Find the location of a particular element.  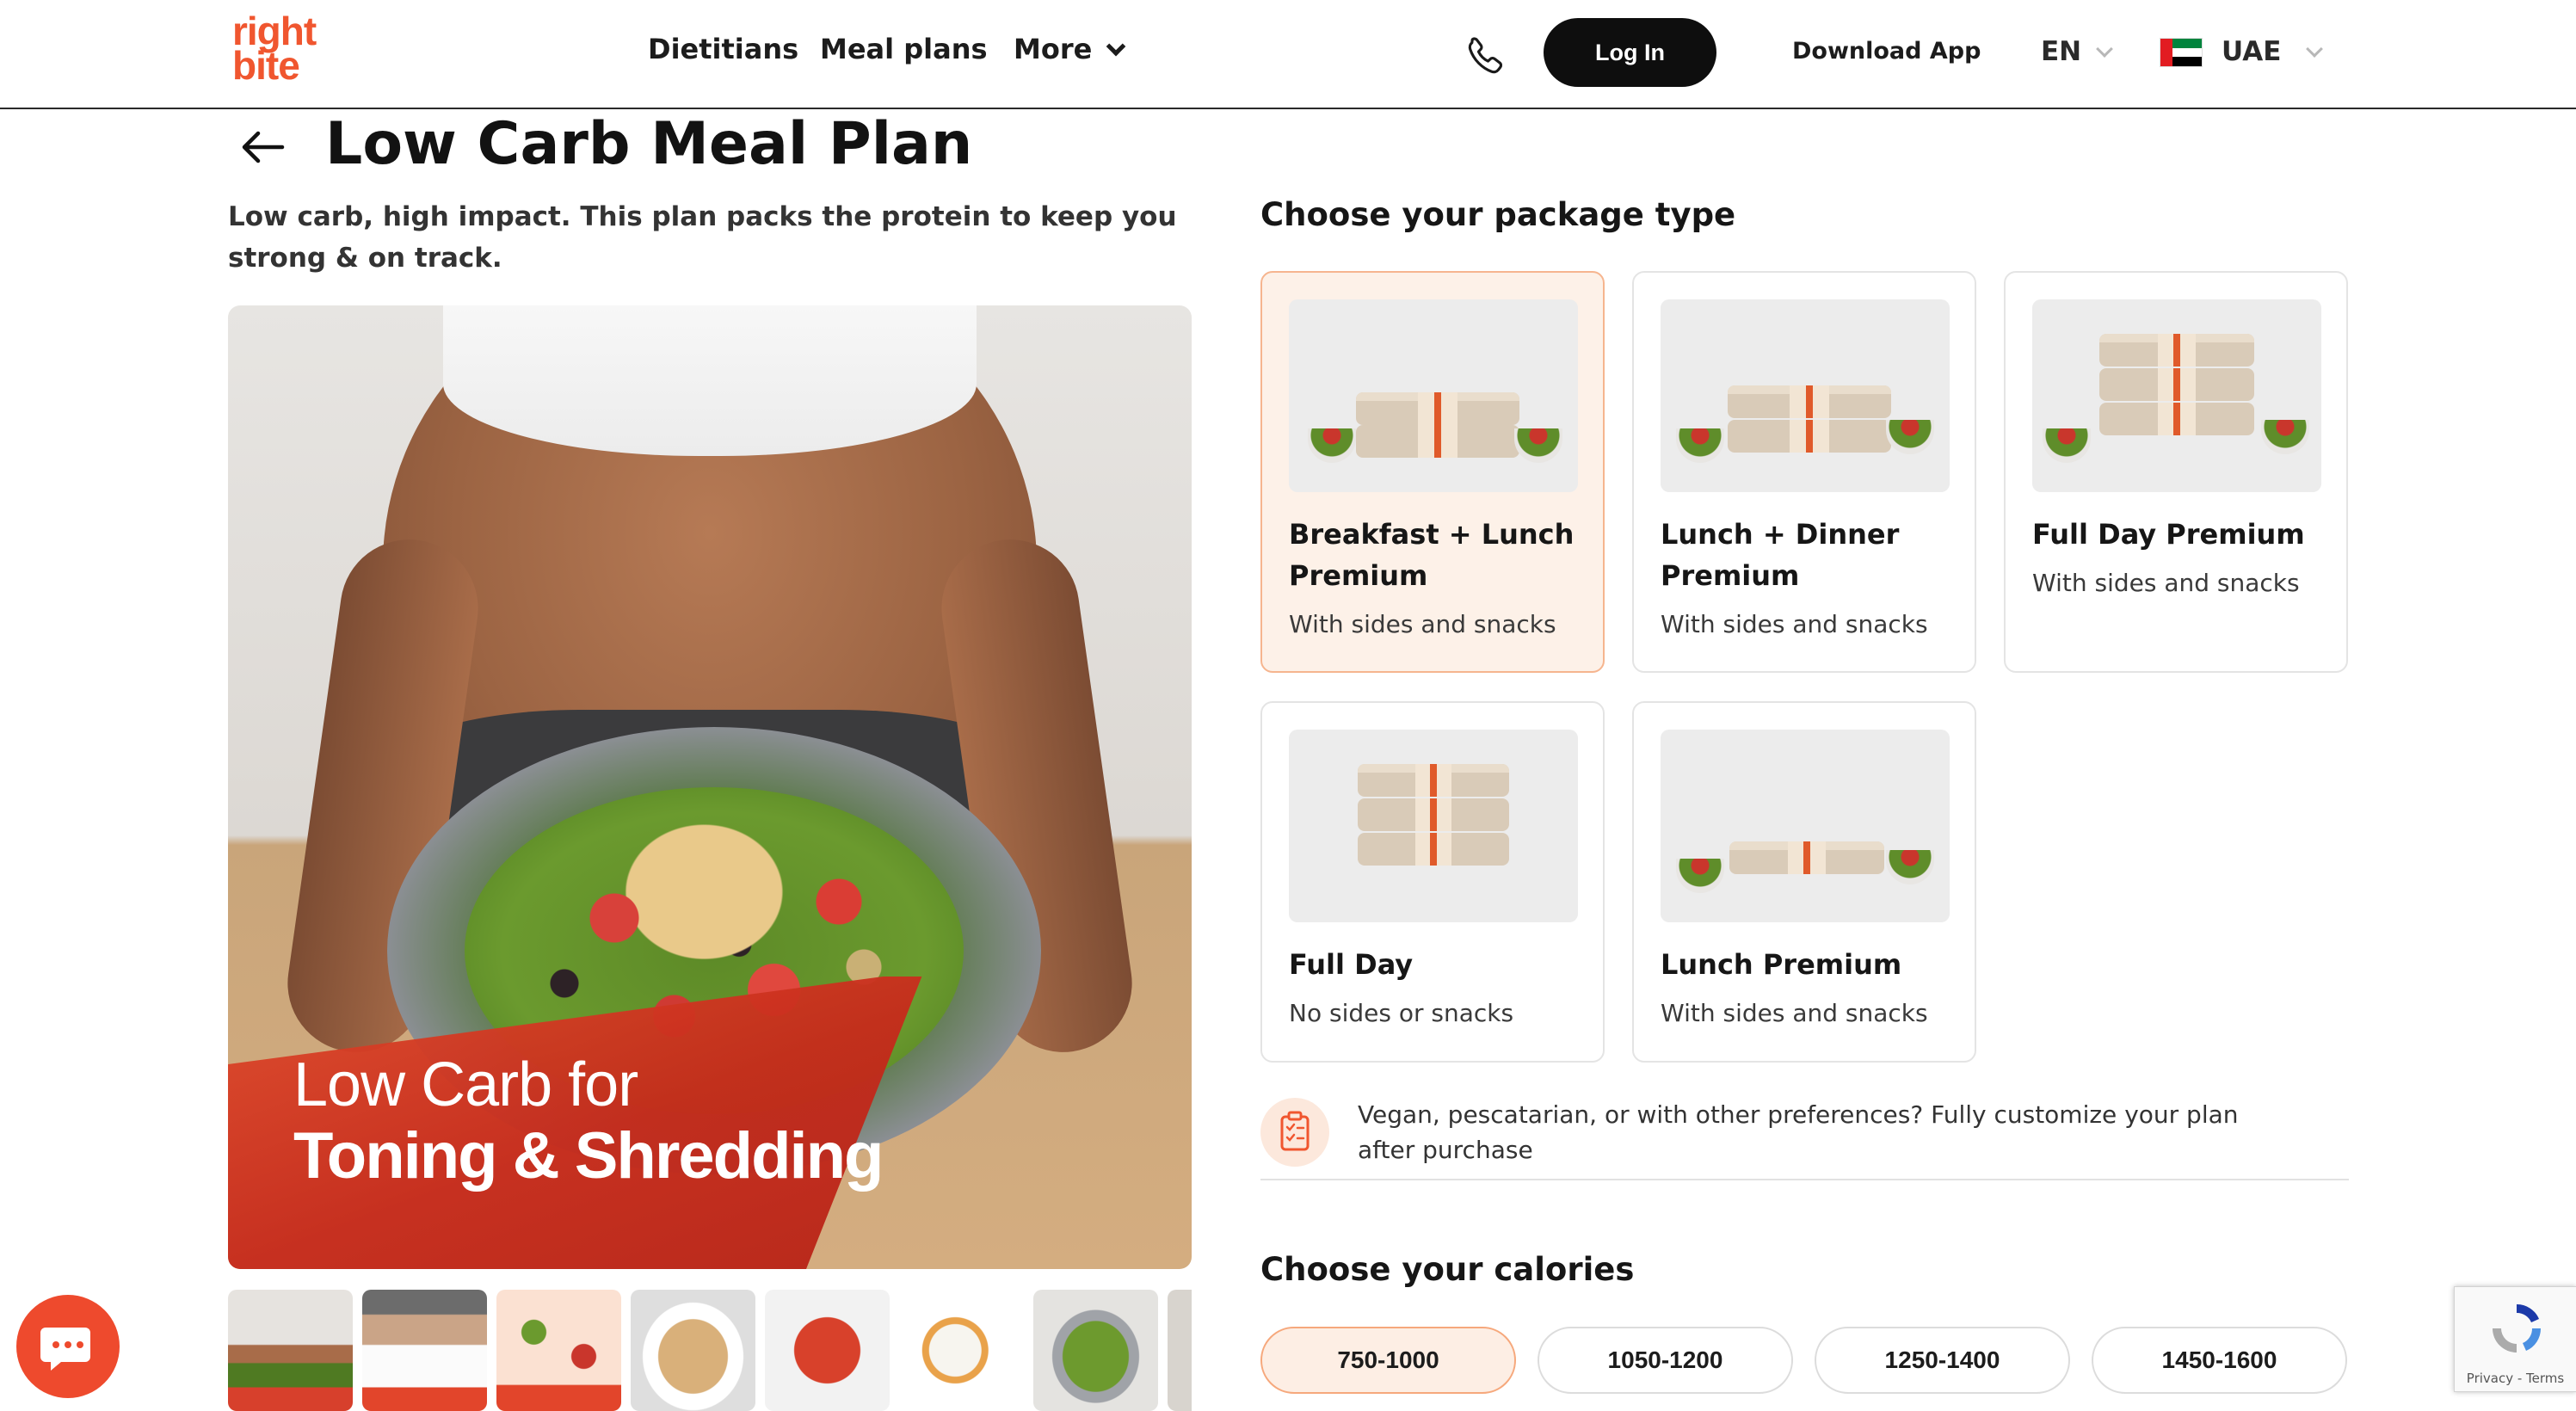

package-name: Lunch Premium is located at coordinates (1781, 964).